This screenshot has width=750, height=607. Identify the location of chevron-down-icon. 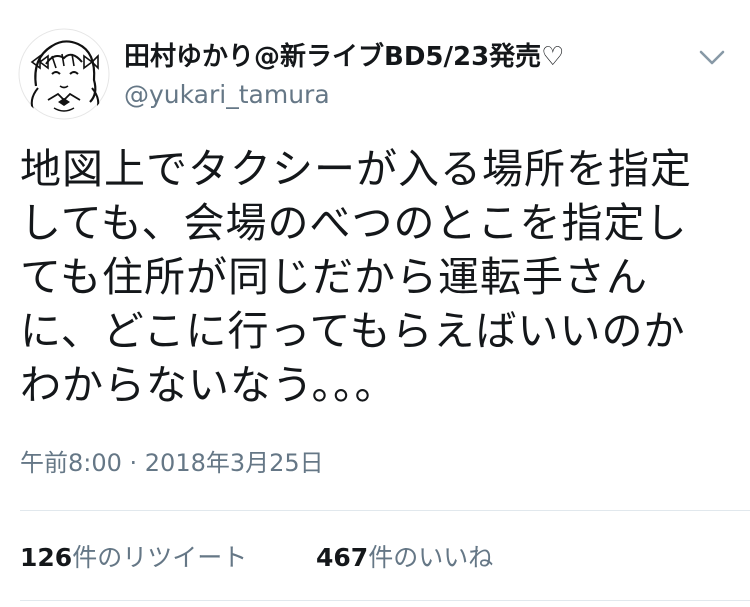
(712, 57).